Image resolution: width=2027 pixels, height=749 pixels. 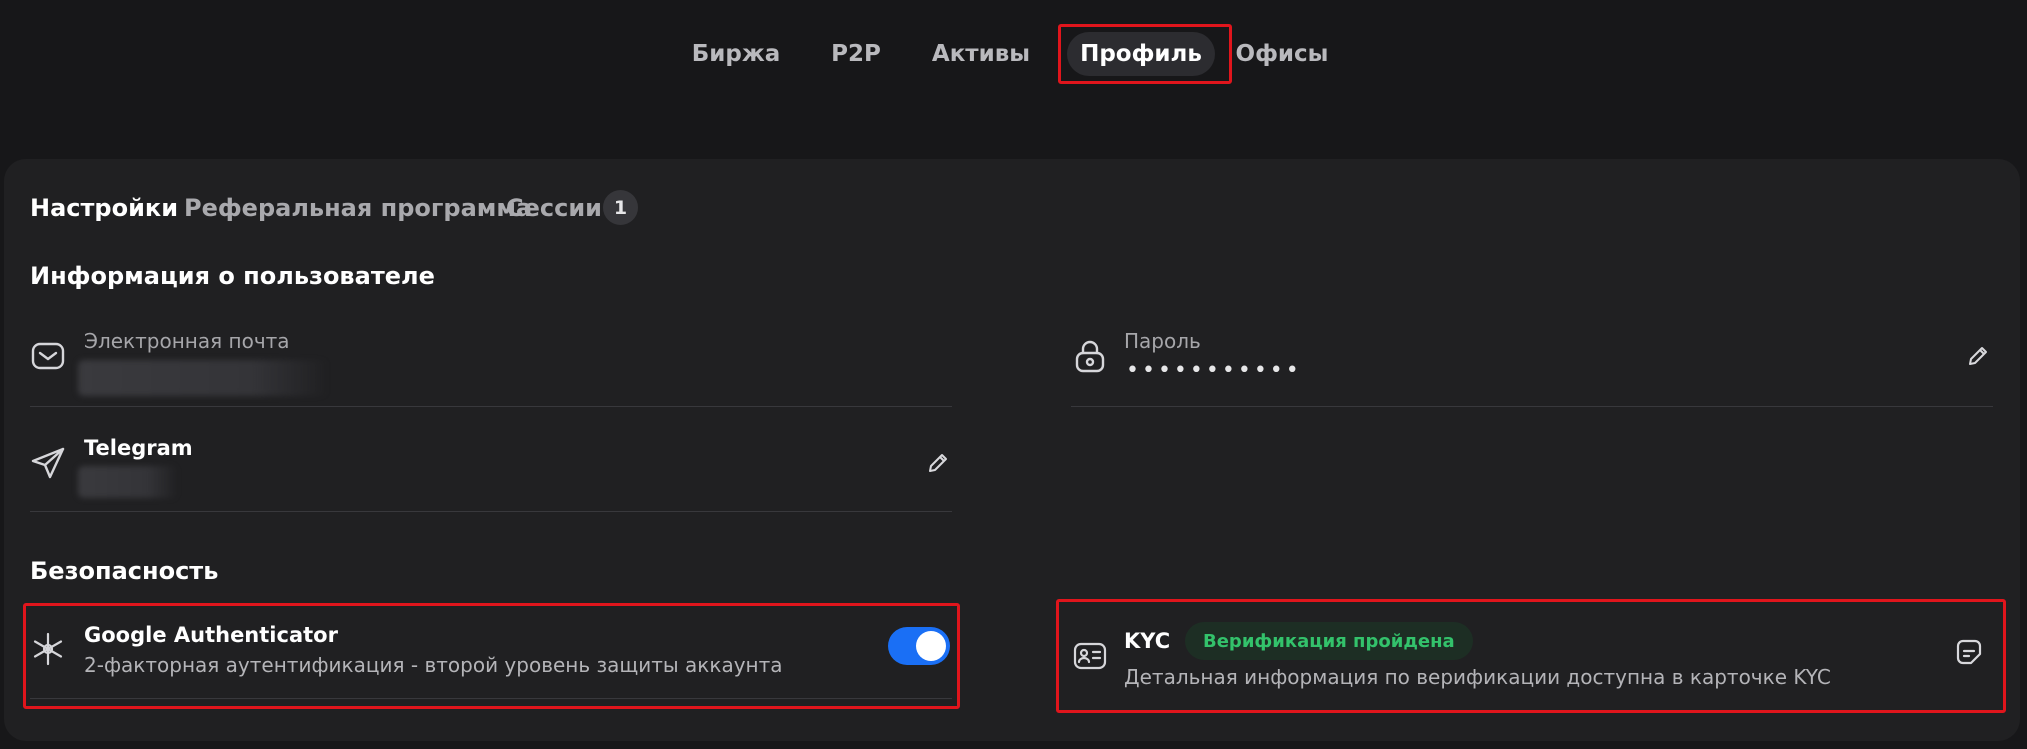 I want to click on kyc-status-badge: Верификация пройдена, so click(x=1329, y=641).